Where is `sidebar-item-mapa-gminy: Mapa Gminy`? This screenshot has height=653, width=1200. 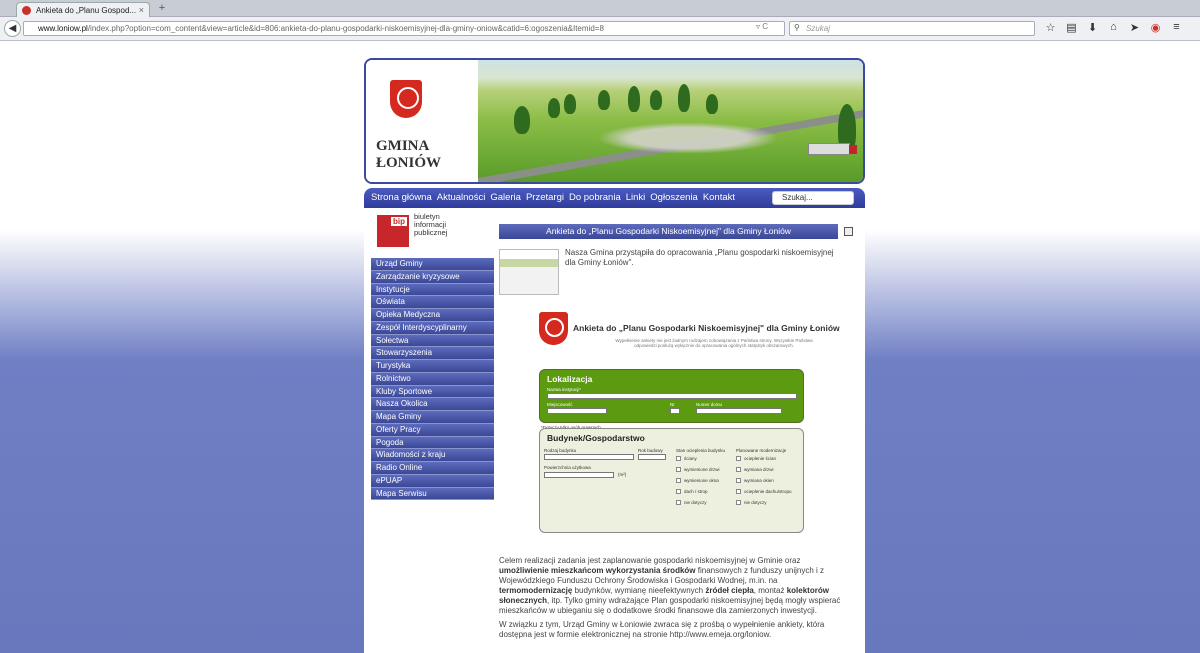
sidebar-item-mapa-gminy: Mapa Gminy is located at coordinates (432, 417).